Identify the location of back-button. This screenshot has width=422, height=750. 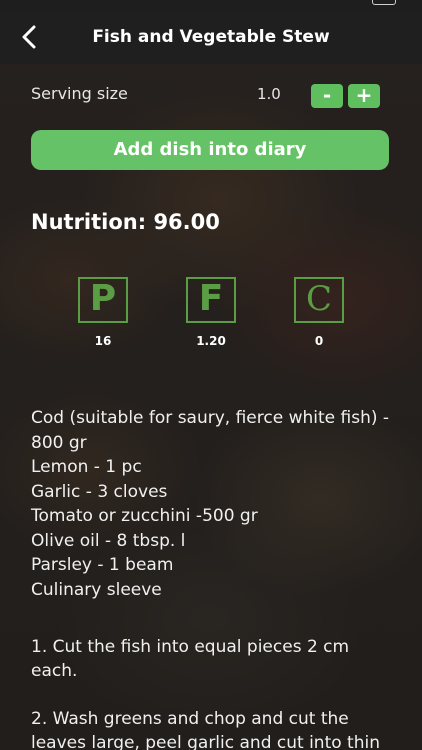
(29, 37).